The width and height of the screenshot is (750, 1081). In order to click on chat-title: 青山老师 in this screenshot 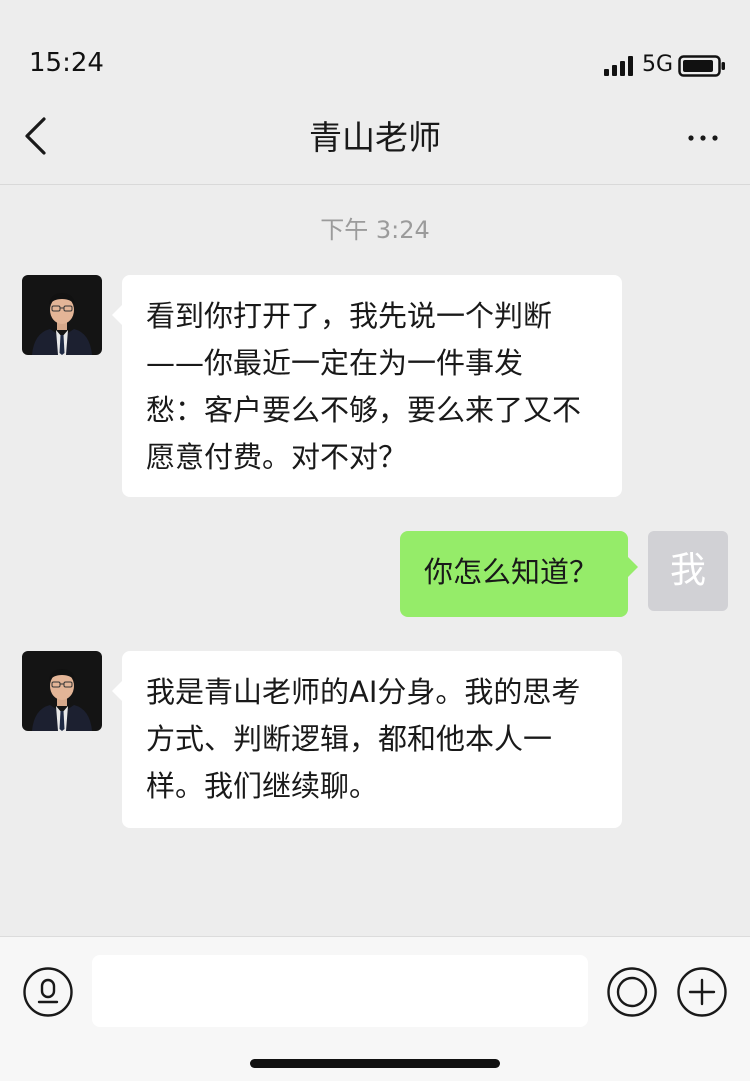, I will do `click(375, 137)`.